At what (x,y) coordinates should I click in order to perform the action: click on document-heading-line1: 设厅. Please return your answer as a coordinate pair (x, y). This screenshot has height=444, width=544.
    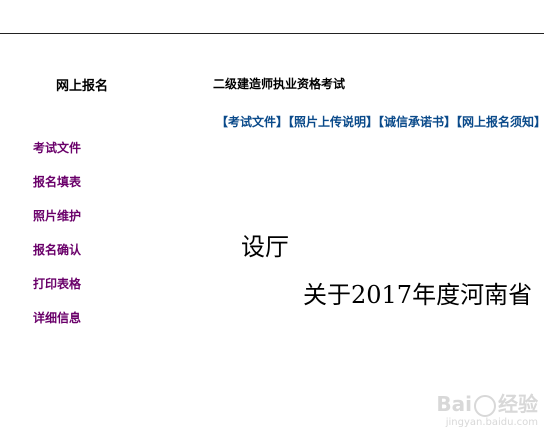
    Looking at the image, I should click on (265, 247).